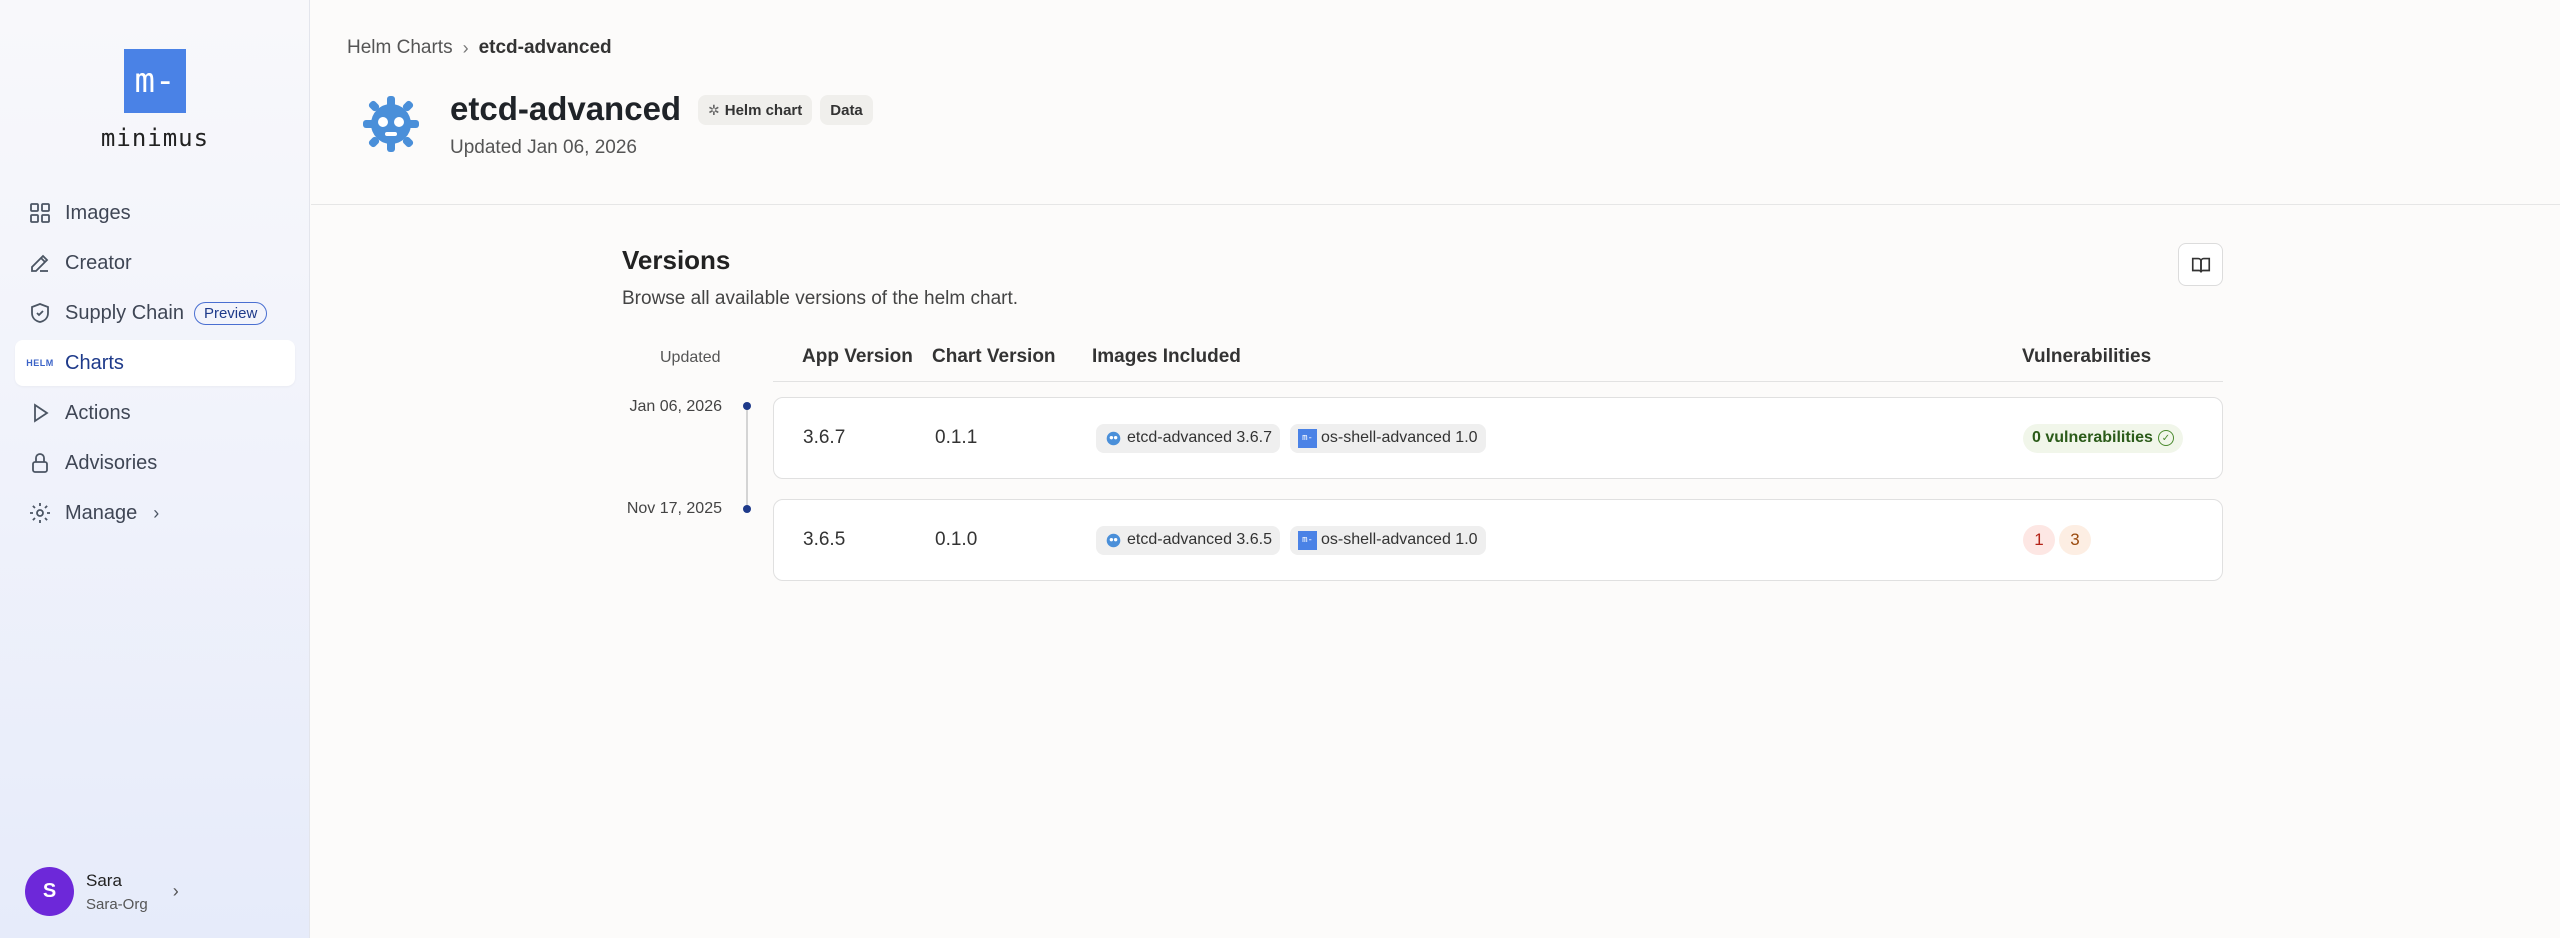  What do you see at coordinates (1498, 381) in the screenshot?
I see `table-header-divider` at bounding box center [1498, 381].